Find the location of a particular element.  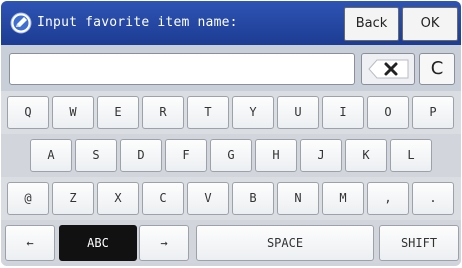

key-u: U is located at coordinates (298, 112).